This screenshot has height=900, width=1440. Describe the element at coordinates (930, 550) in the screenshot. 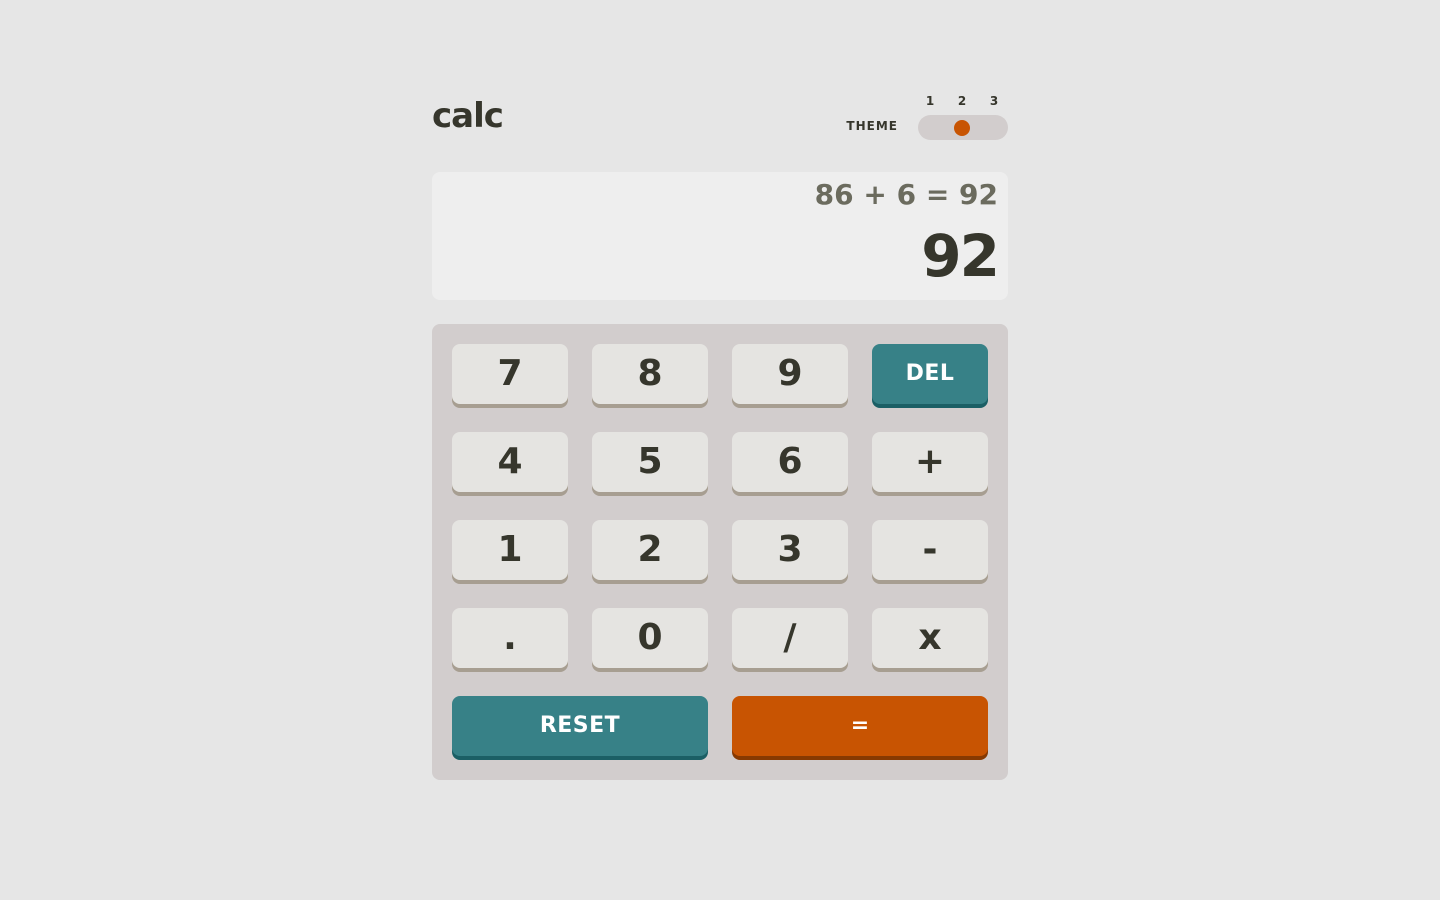

I see `key-minus: -` at that location.